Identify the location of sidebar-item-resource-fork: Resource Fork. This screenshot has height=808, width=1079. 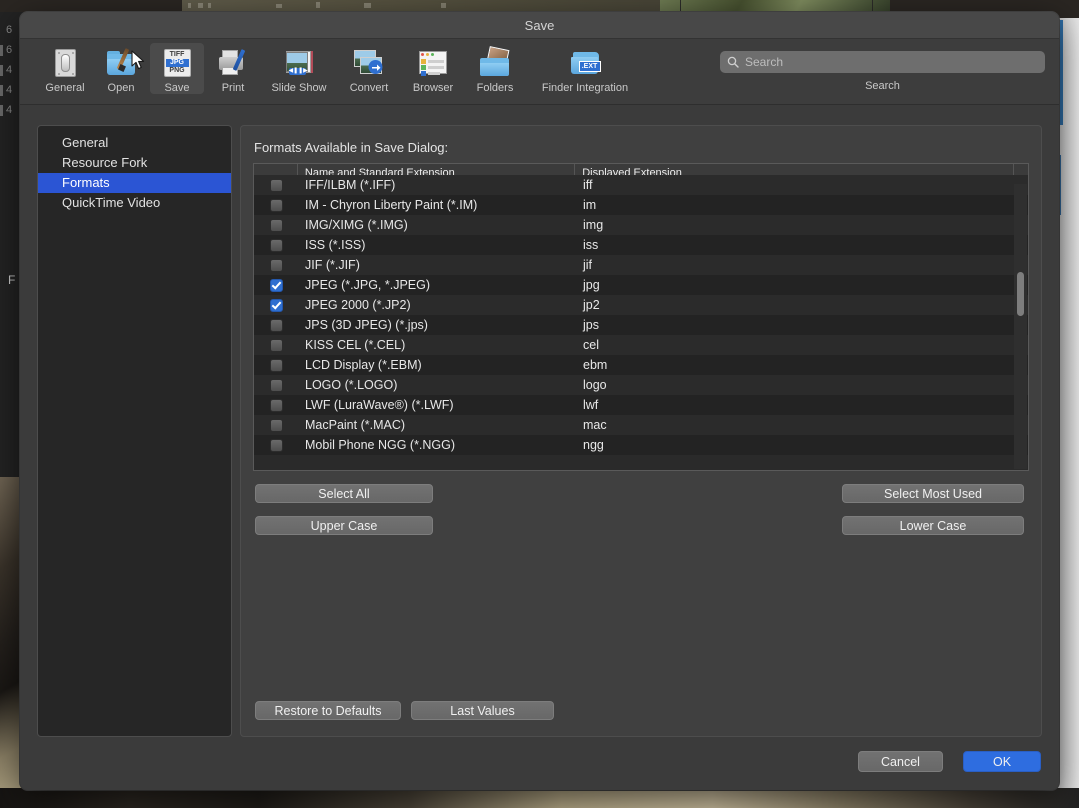
(134, 163).